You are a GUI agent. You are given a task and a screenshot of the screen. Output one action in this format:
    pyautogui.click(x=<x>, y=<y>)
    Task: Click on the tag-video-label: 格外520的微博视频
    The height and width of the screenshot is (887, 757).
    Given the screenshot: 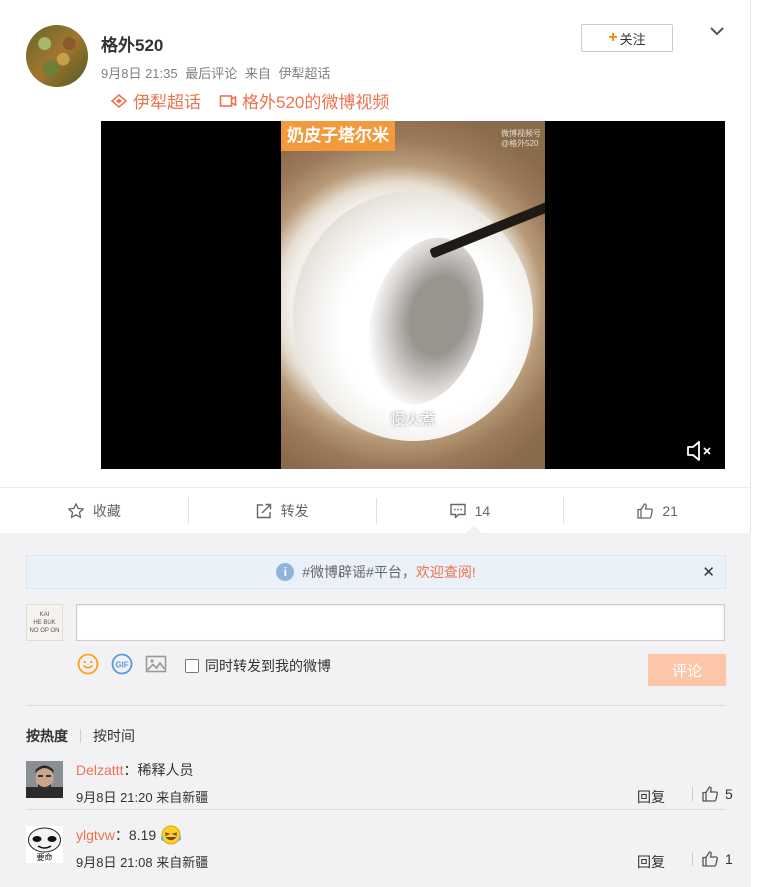 What is the action you would take?
    pyautogui.click(x=316, y=102)
    